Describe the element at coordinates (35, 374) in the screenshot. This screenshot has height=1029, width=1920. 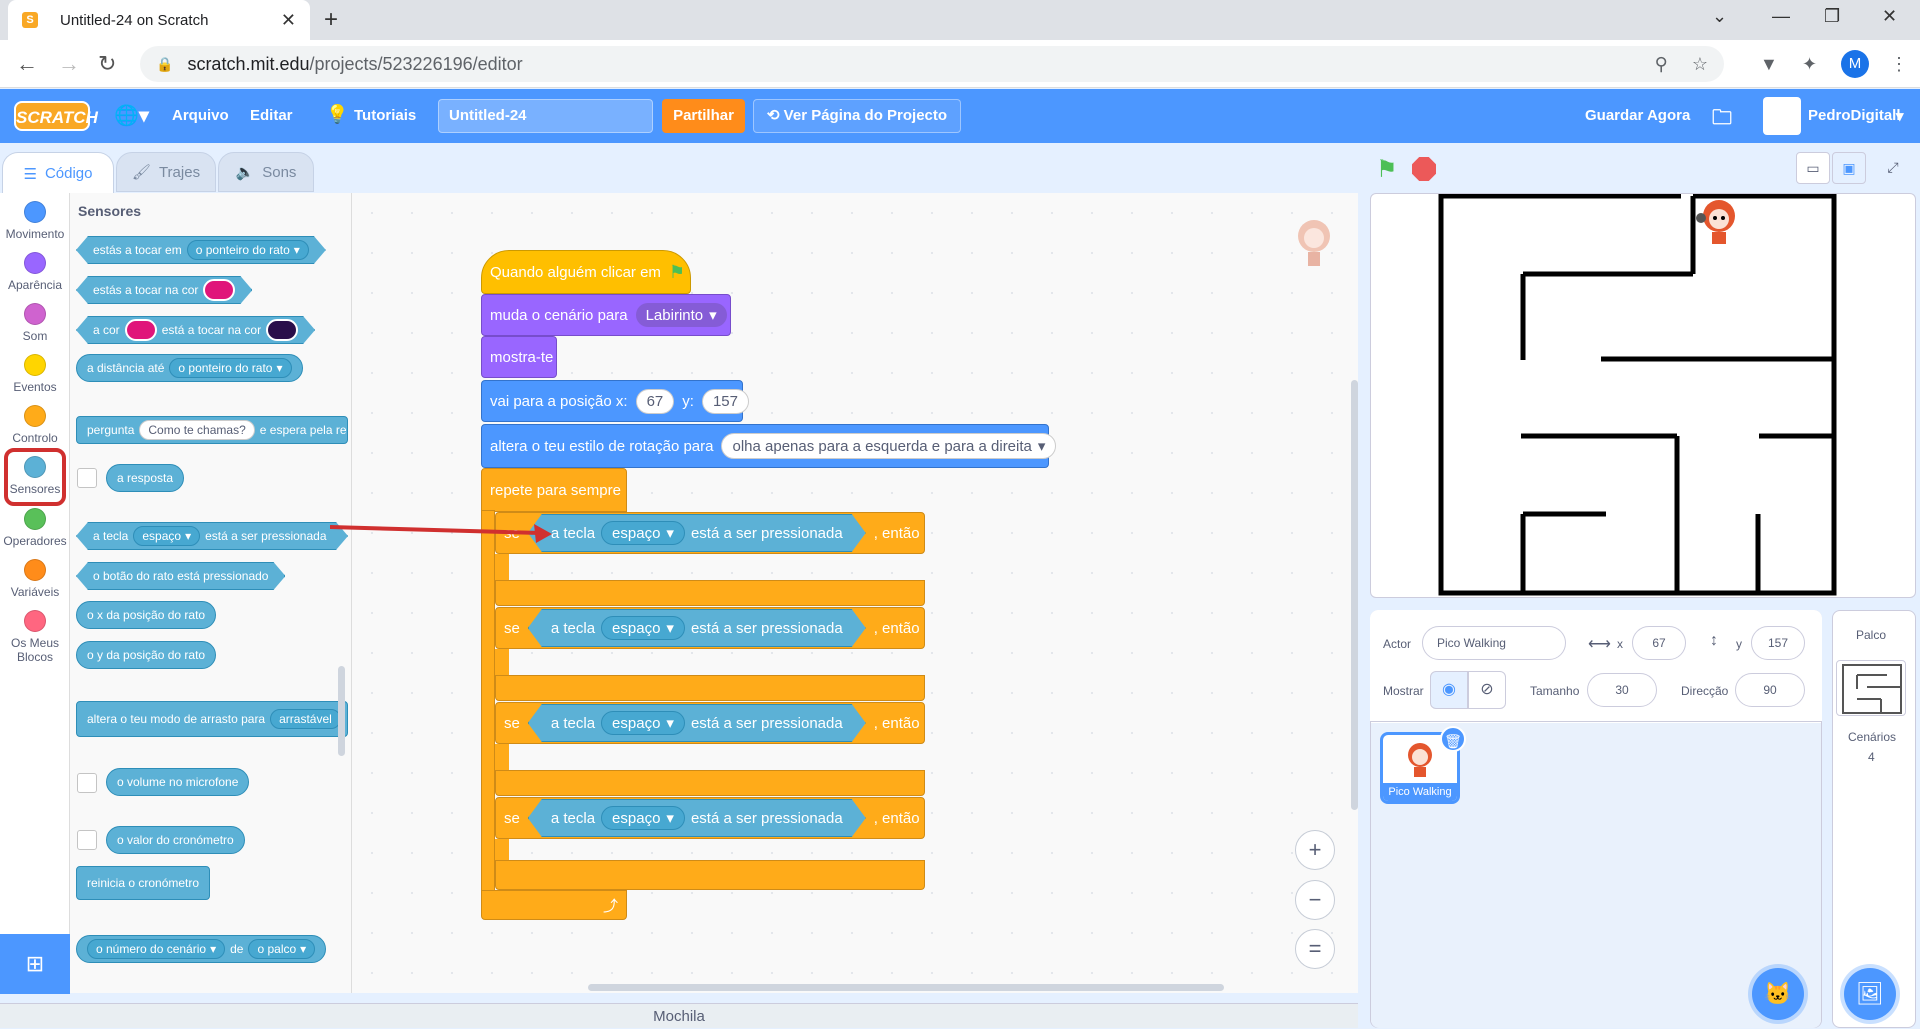
I see `category-events: Eventos` at that location.